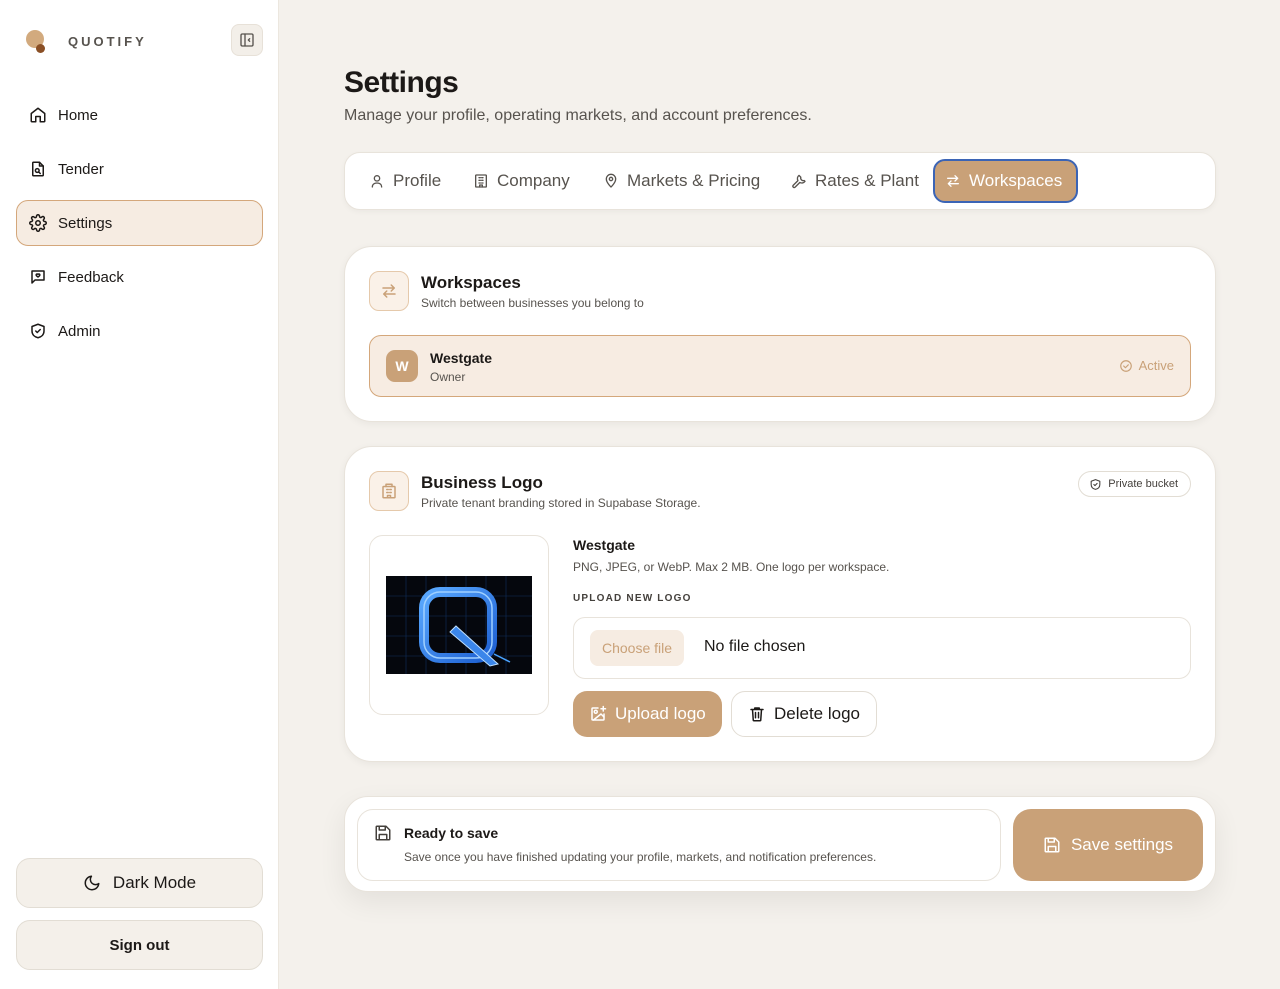 This screenshot has height=989, width=1280. What do you see at coordinates (81, 169) in the screenshot?
I see `sidebar-item-label: Tender` at bounding box center [81, 169].